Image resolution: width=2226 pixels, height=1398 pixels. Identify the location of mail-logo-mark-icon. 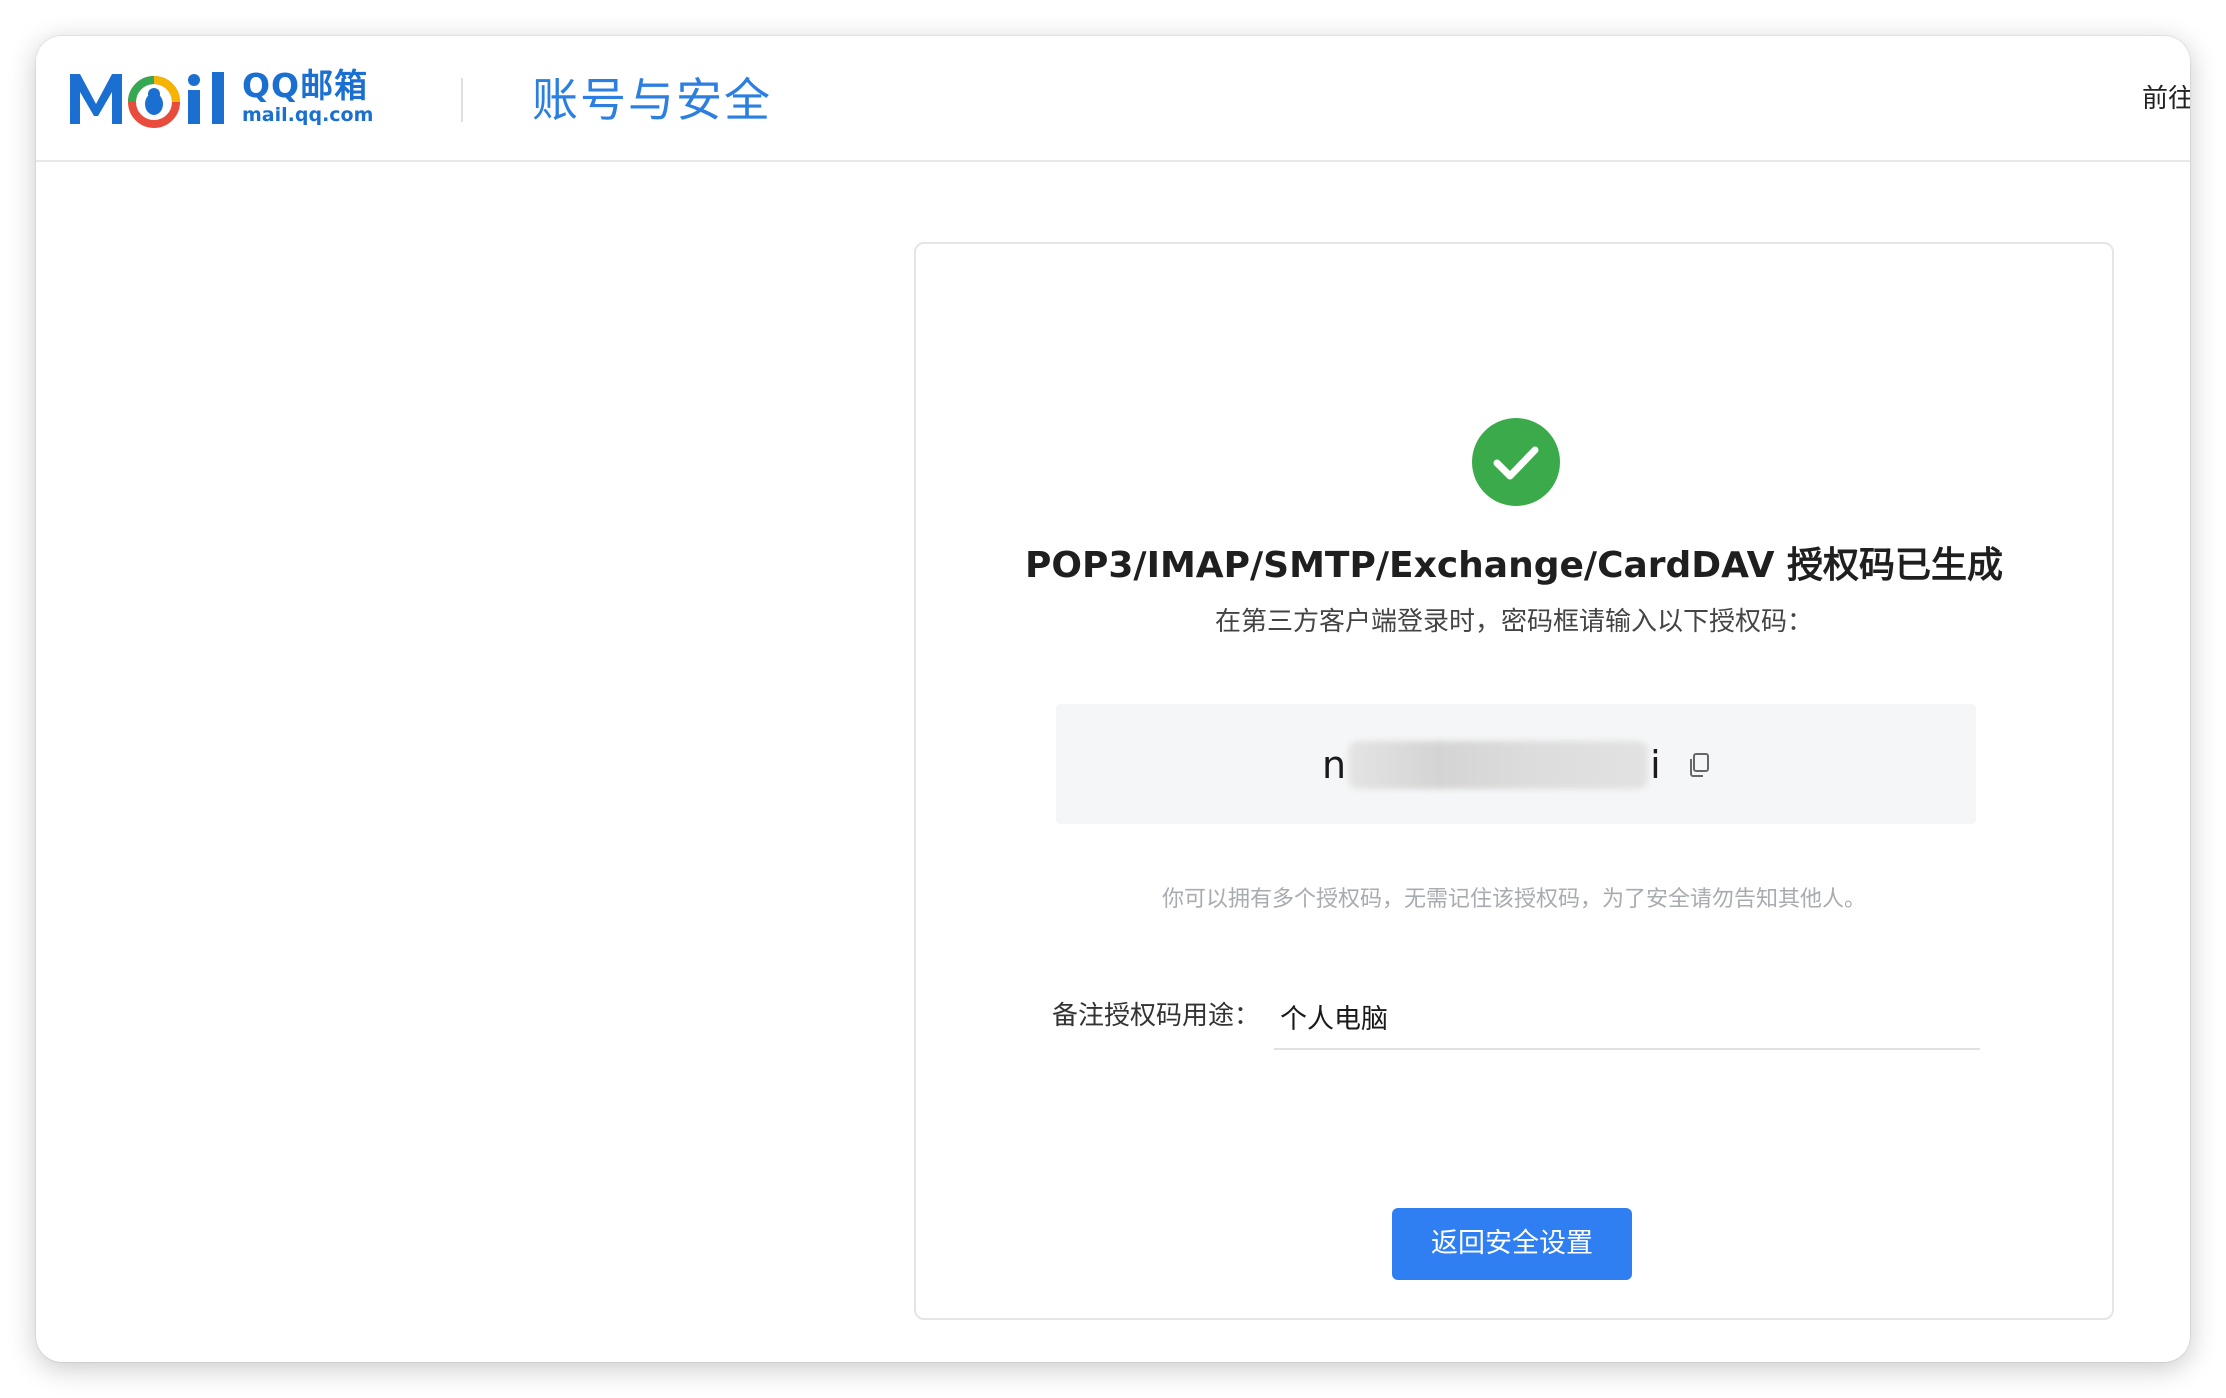
(147, 100).